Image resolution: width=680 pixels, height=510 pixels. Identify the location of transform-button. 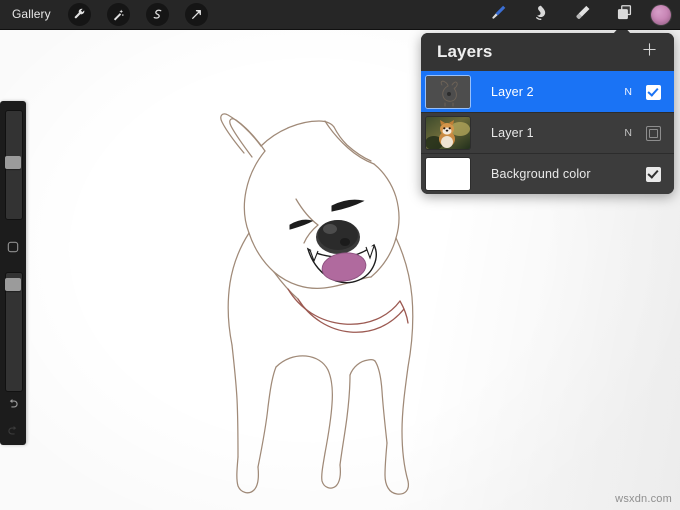
(196, 14).